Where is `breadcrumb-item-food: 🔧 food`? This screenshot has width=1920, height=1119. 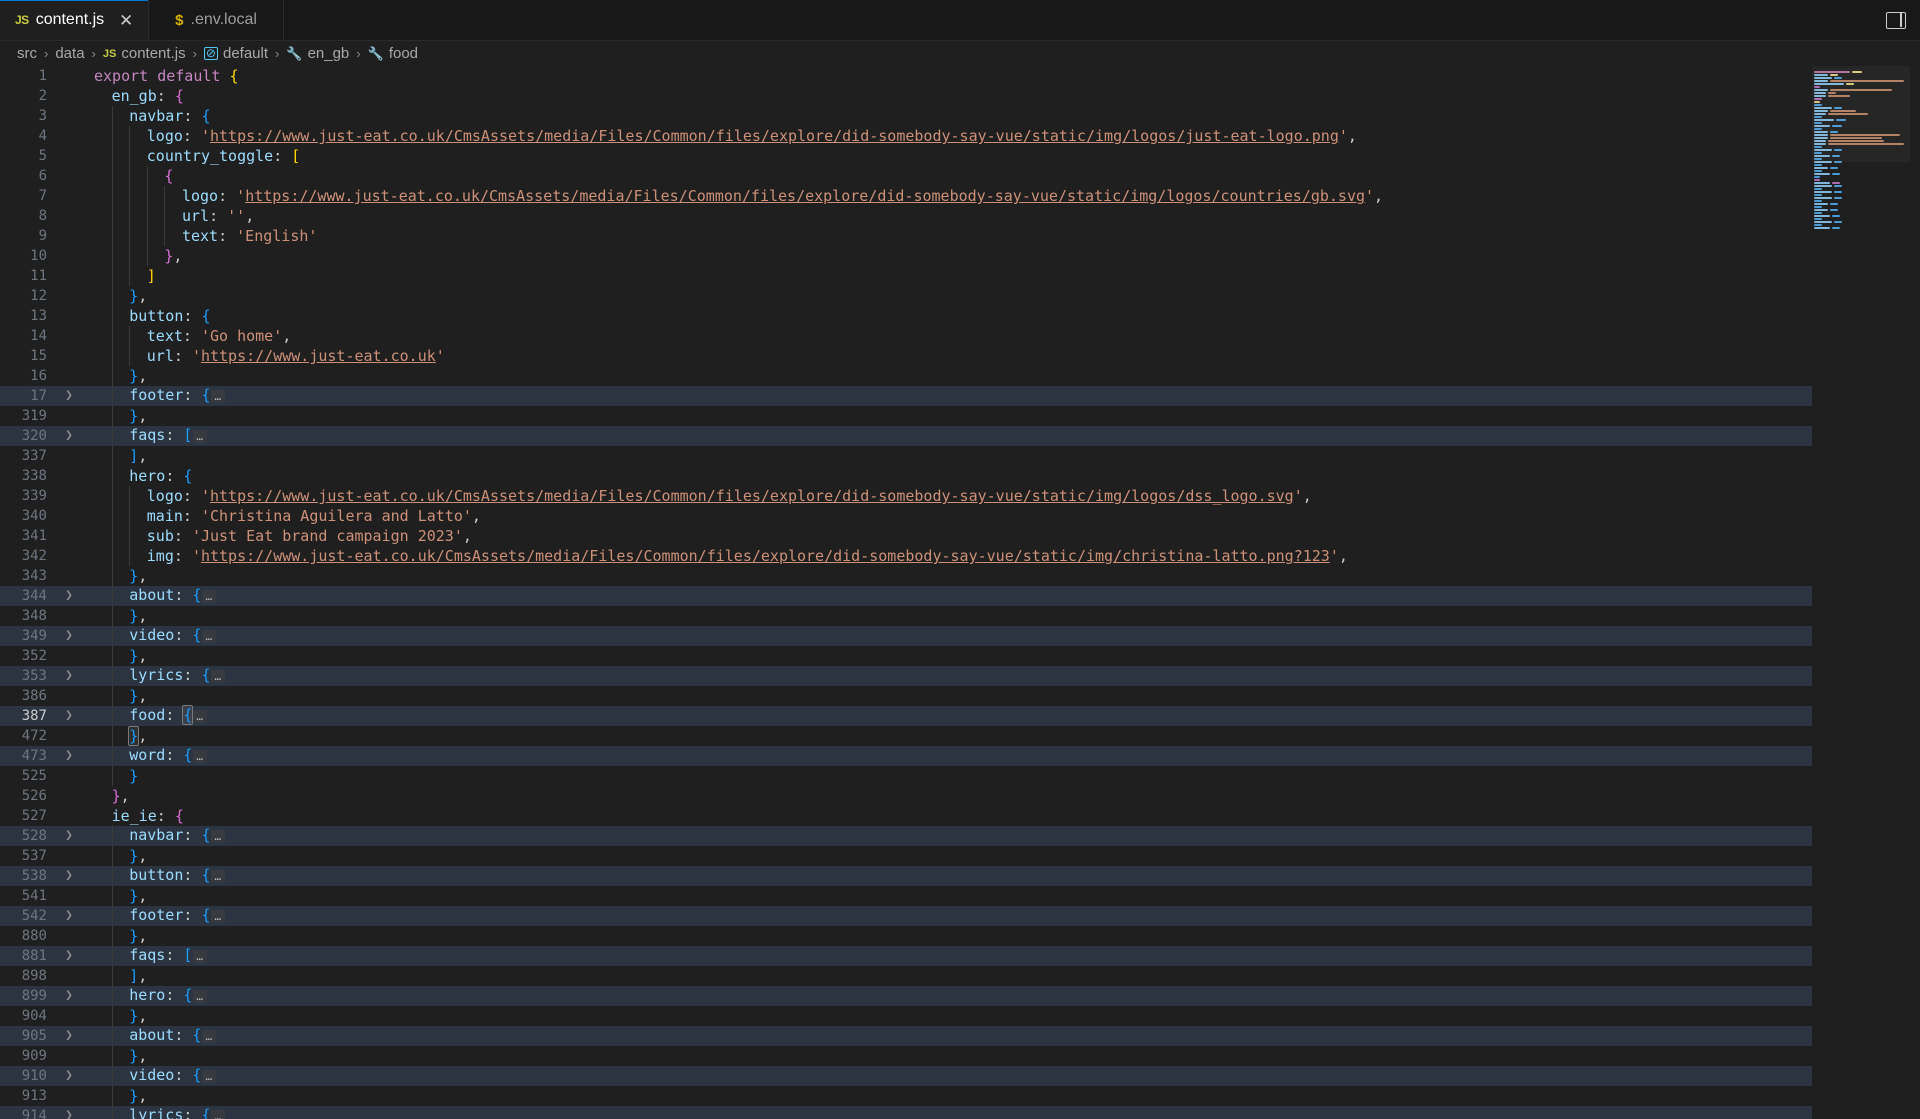 breadcrumb-item-food: 🔧 food is located at coordinates (393, 53).